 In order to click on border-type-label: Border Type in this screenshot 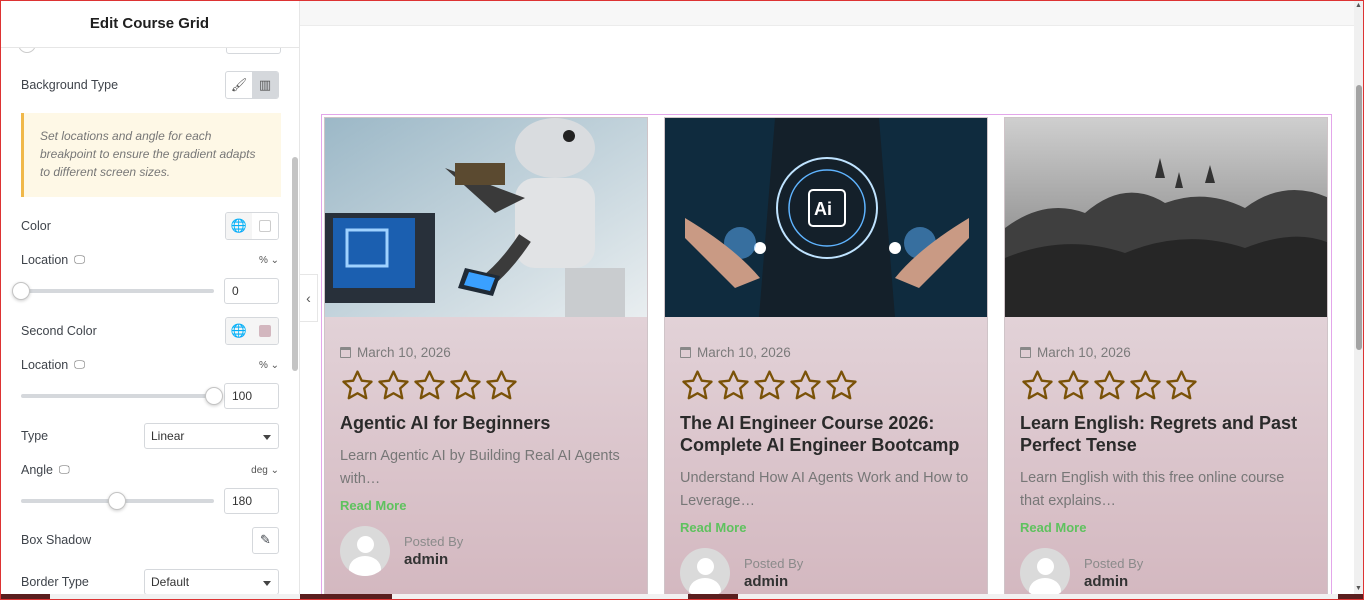, I will do `click(55, 582)`.